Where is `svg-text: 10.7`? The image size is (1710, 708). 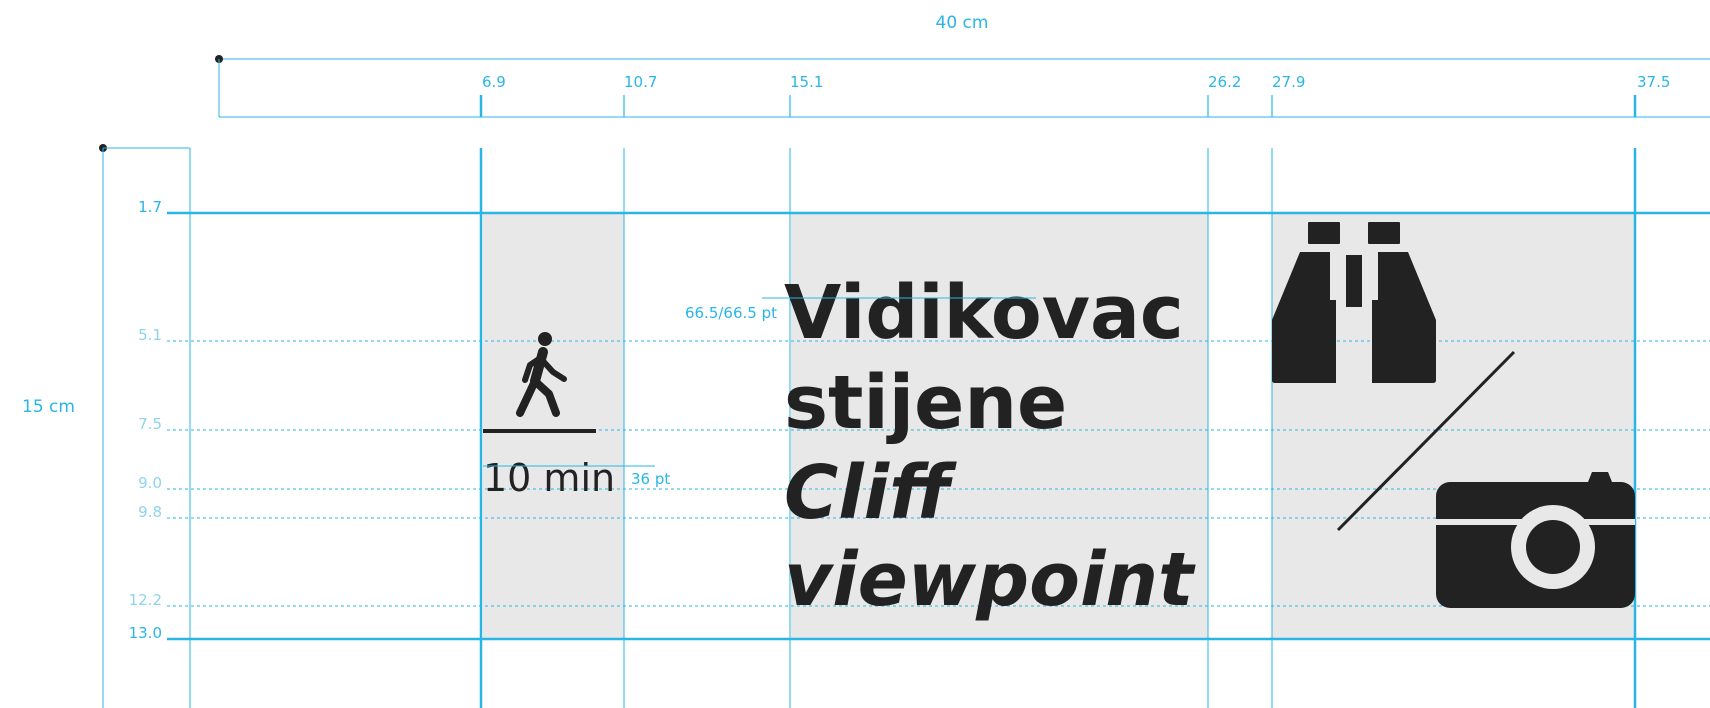 svg-text: 10.7 is located at coordinates (640, 82).